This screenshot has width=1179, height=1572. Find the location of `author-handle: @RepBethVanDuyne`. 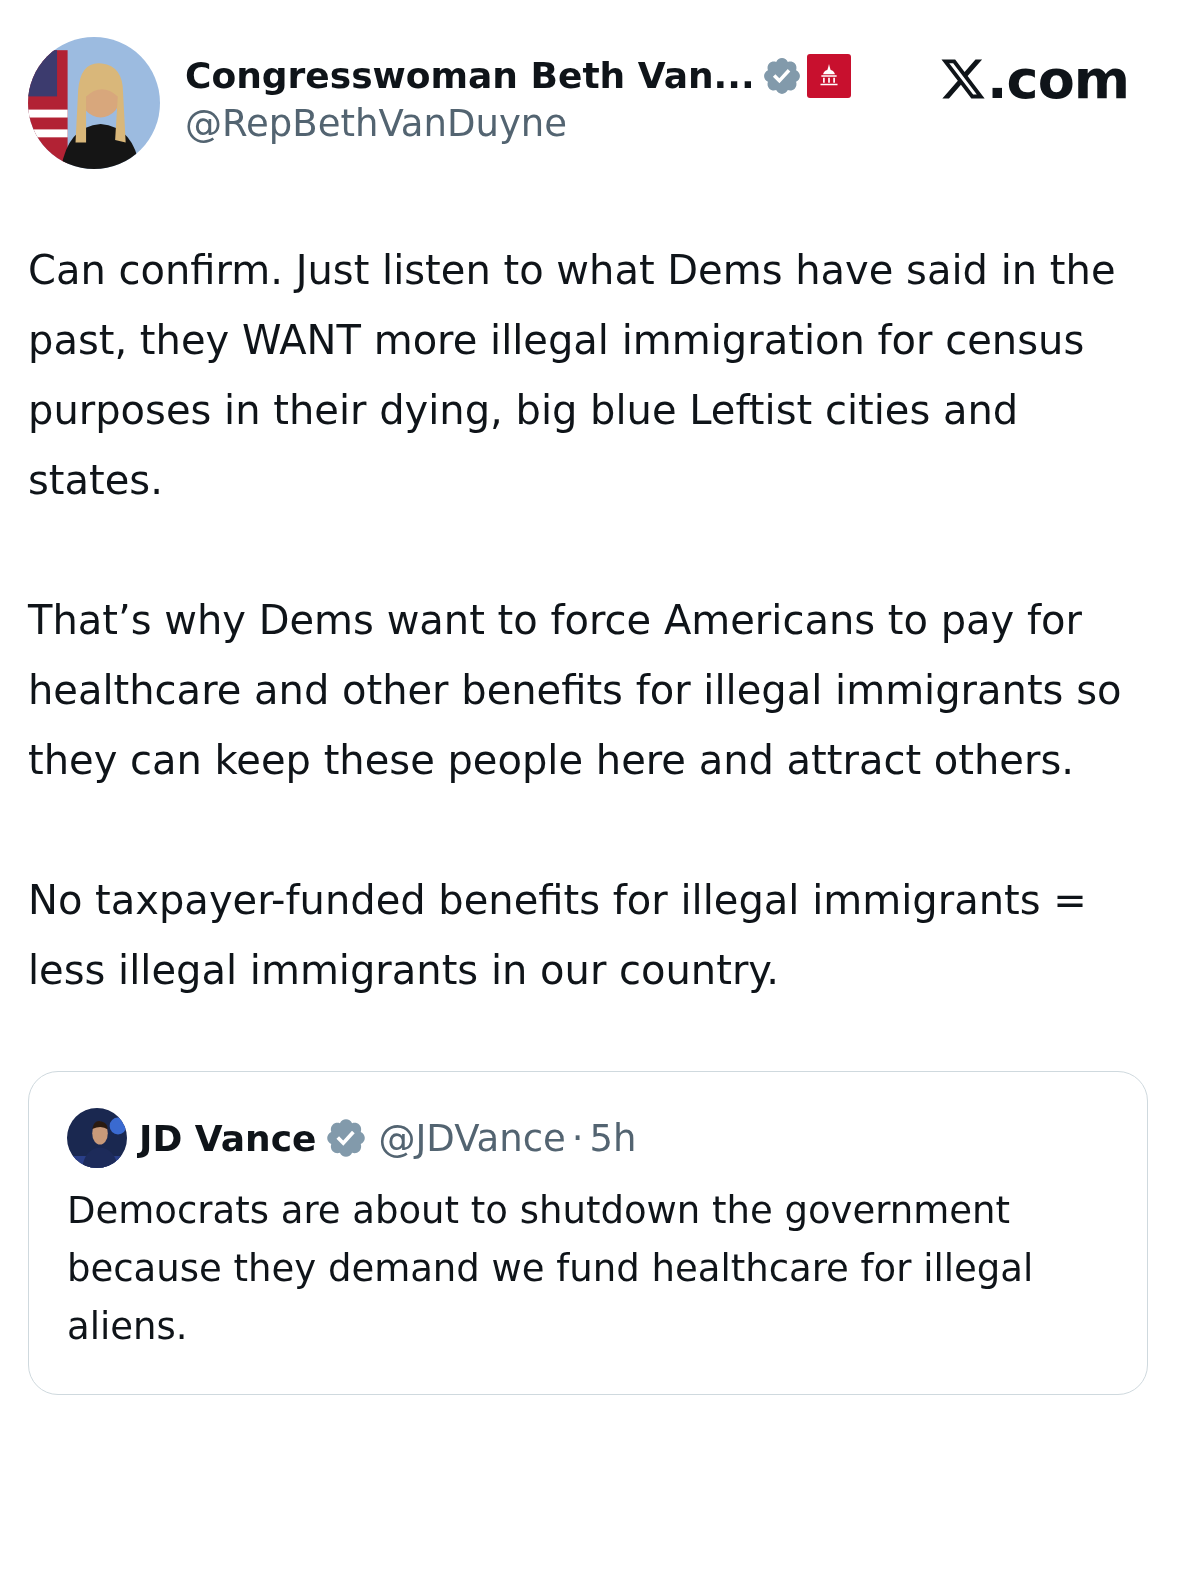

author-handle: @RepBethVanDuyne is located at coordinates (562, 123).